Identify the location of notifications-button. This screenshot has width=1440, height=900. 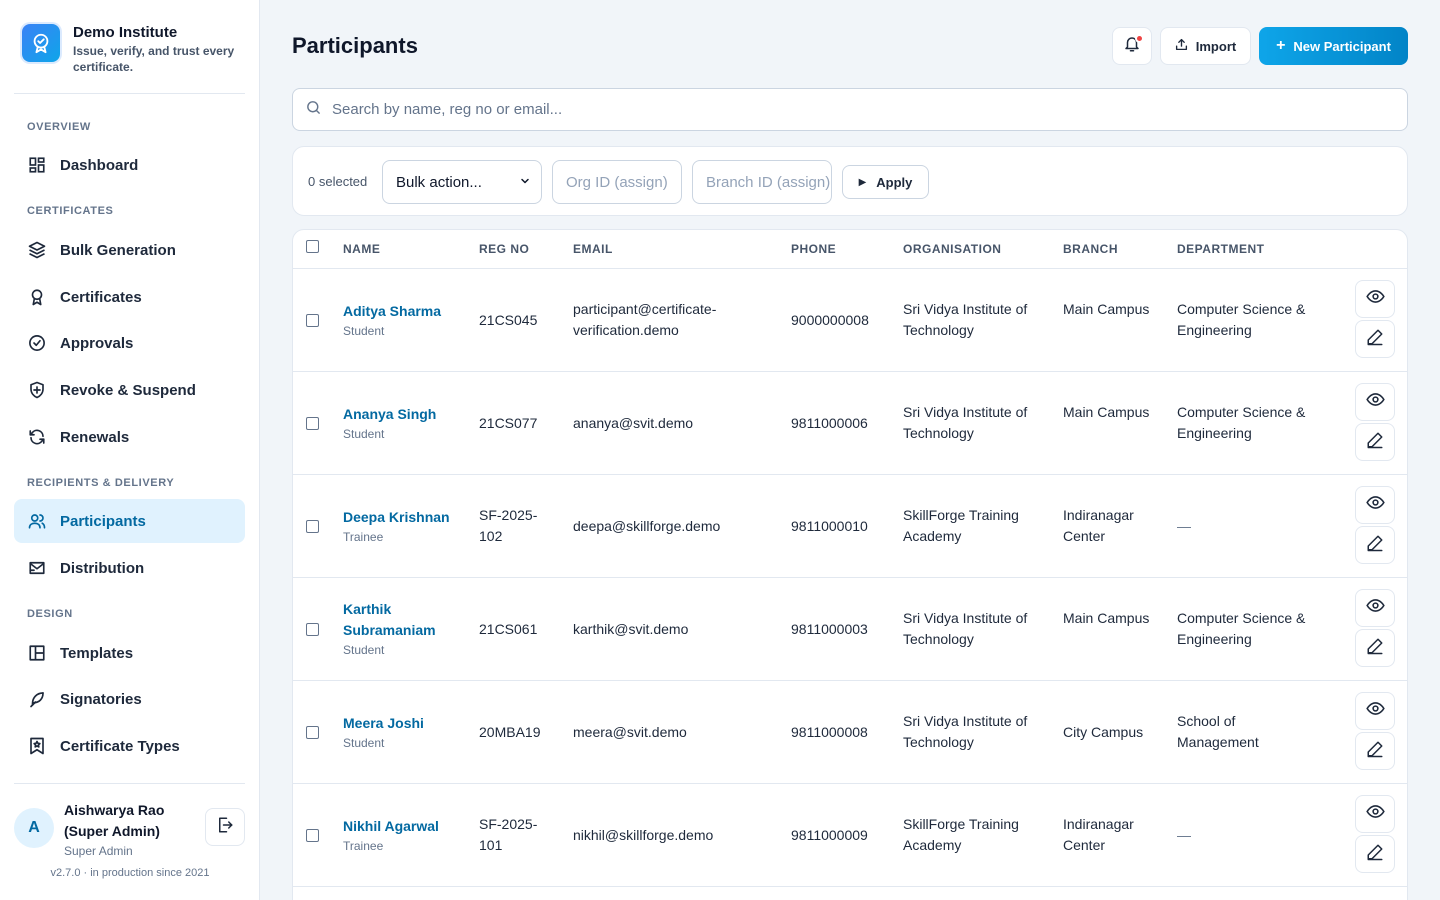
(1132, 46).